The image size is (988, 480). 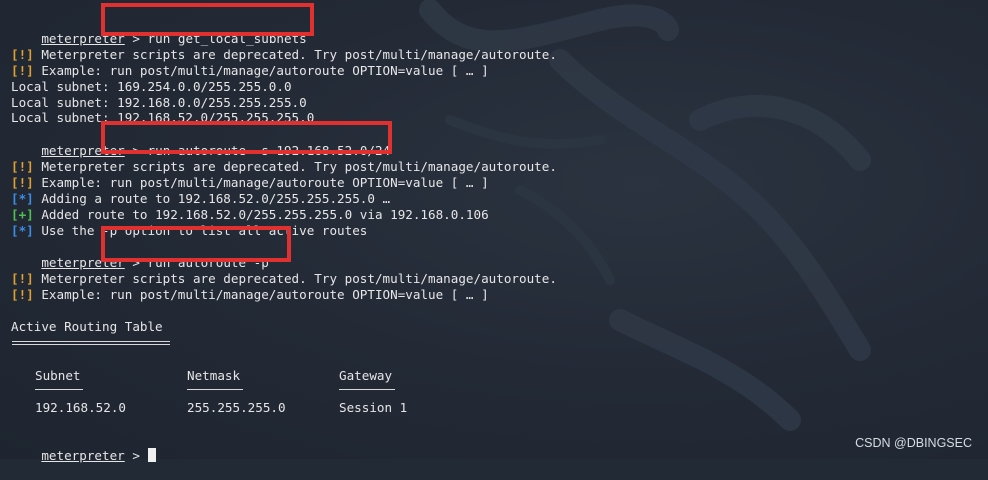 I want to click on title-underline-top, so click(x=91, y=341).